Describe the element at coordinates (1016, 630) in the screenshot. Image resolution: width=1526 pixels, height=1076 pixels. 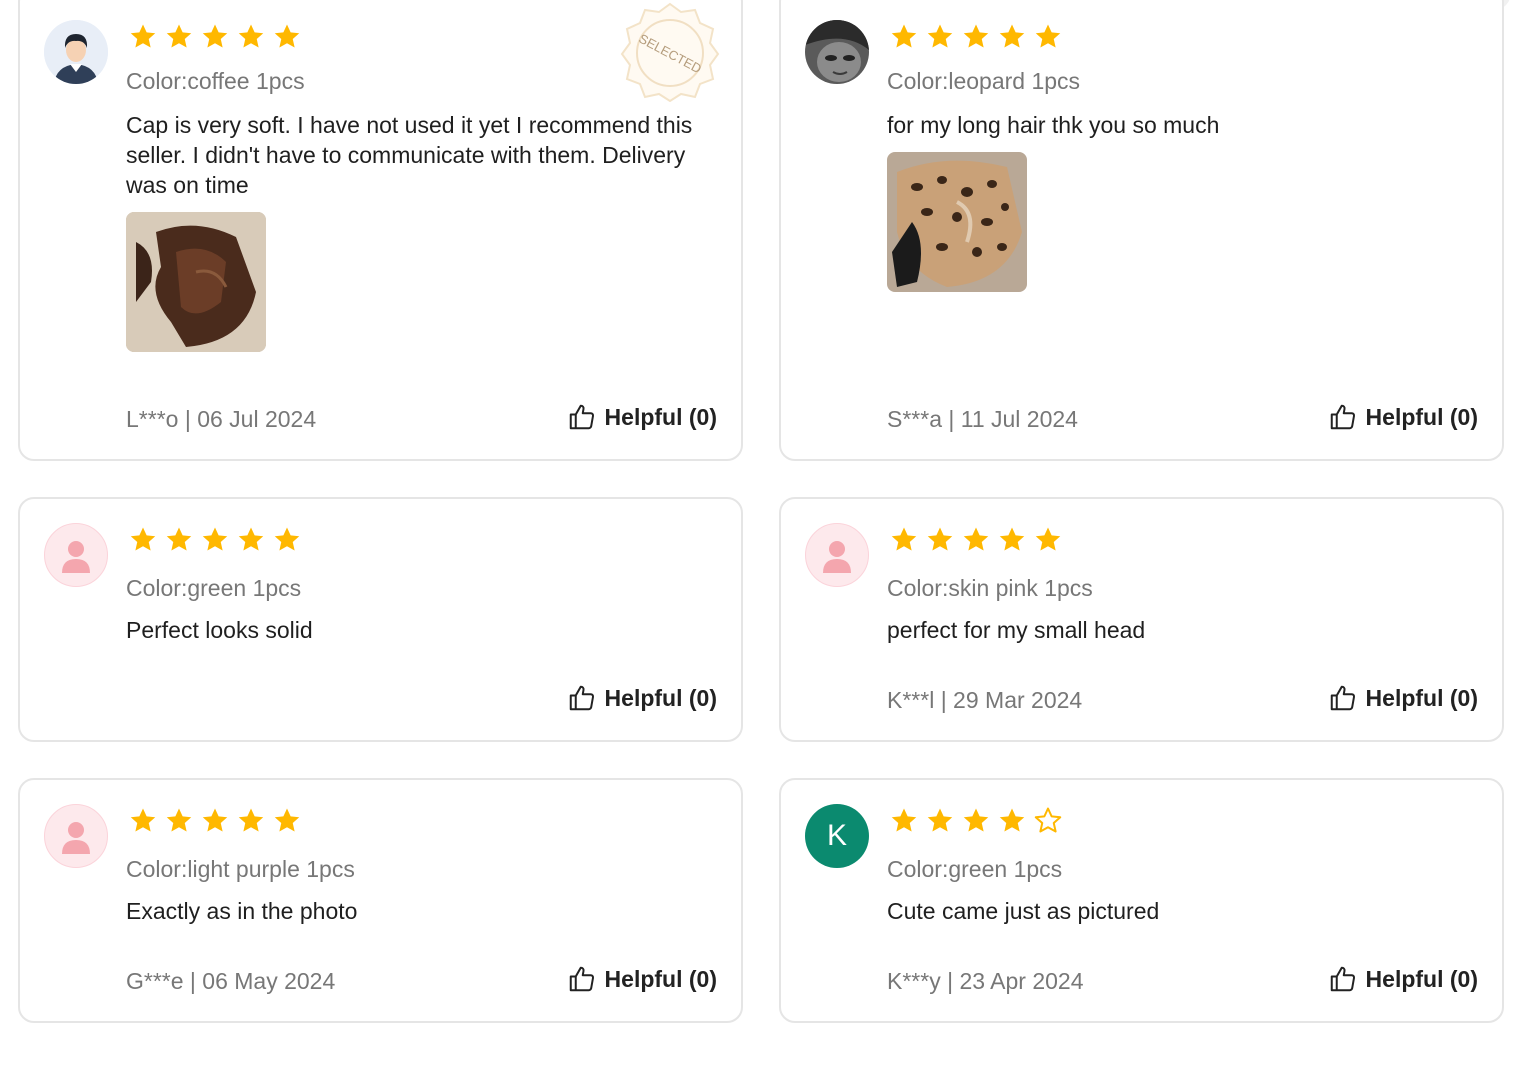
I see `review-text: perfect for my small head` at that location.